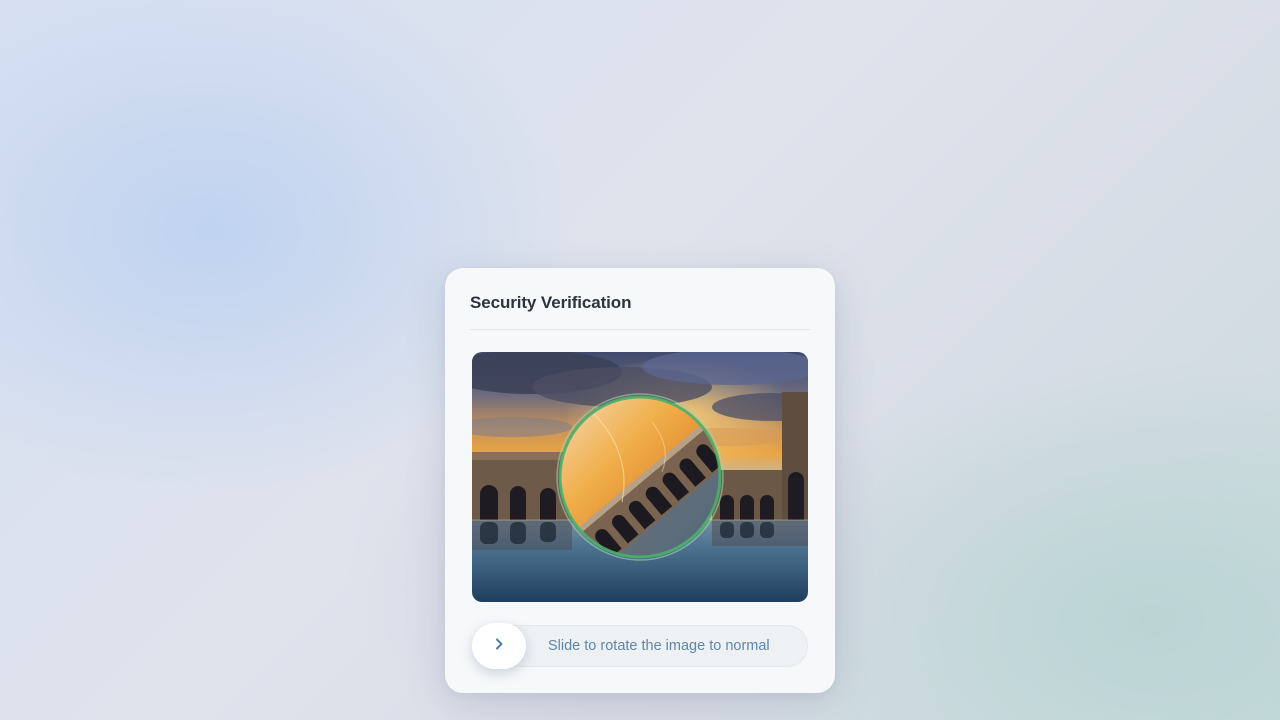 The height and width of the screenshot is (720, 1280). I want to click on dialog-title: Security Verification, so click(551, 302).